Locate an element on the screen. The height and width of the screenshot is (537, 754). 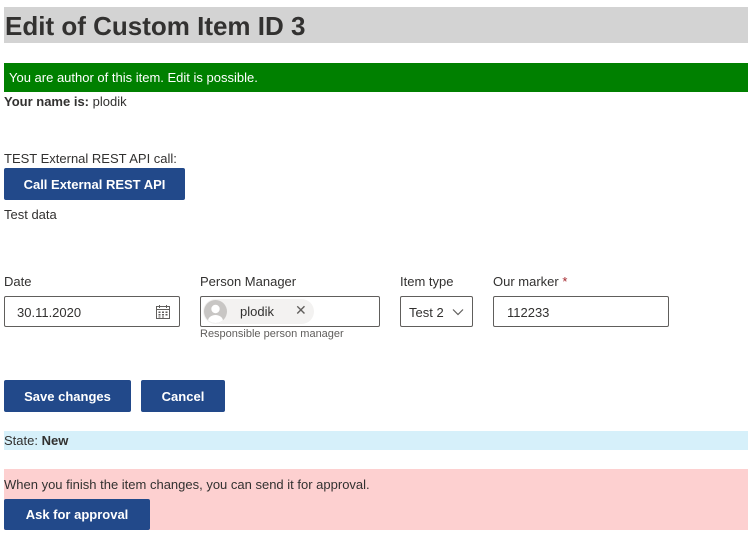
cancel-button: Cancel is located at coordinates (183, 396).